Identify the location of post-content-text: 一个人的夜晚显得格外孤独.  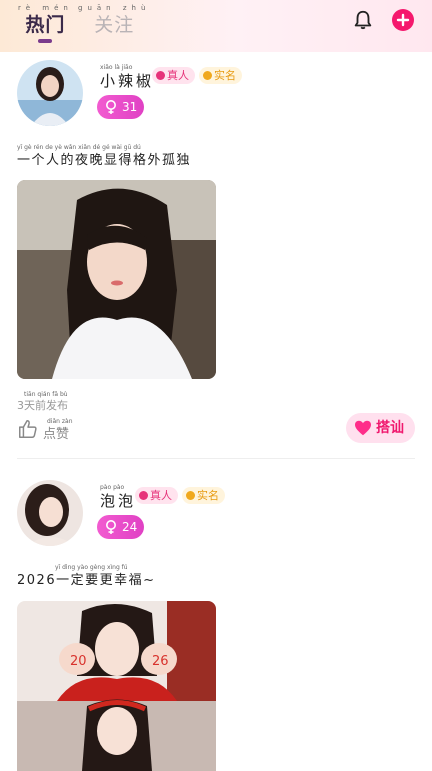
(104, 160).